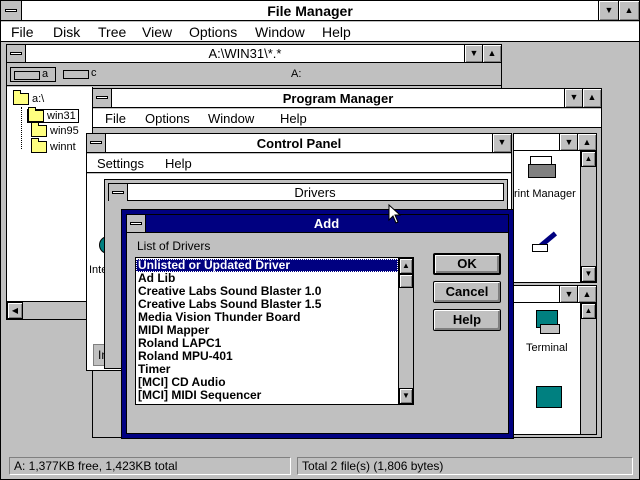 Image resolution: width=640 pixels, height=480 pixels. What do you see at coordinates (573, 98) in the screenshot?
I see `program-manager-minimize-button: ▼` at bounding box center [573, 98].